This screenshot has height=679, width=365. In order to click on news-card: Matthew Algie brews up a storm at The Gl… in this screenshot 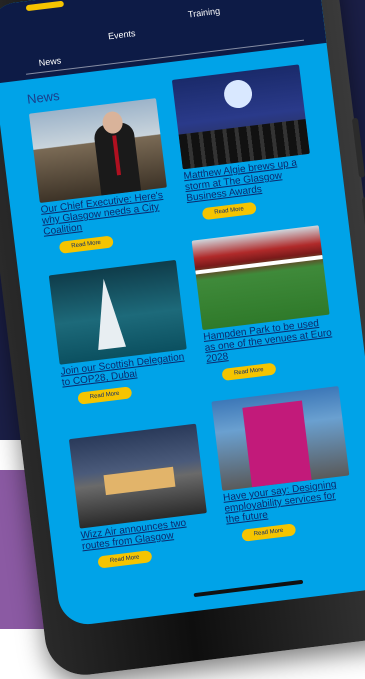, I will do `click(243, 143)`.